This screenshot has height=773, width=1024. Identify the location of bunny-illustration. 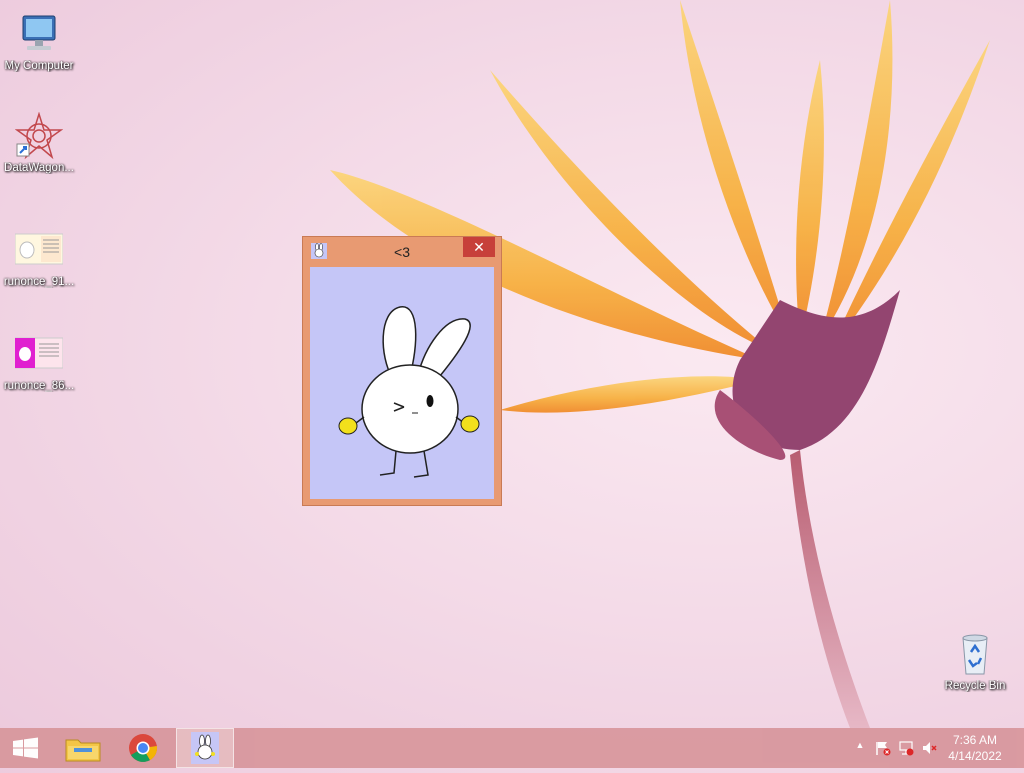
(409, 392).